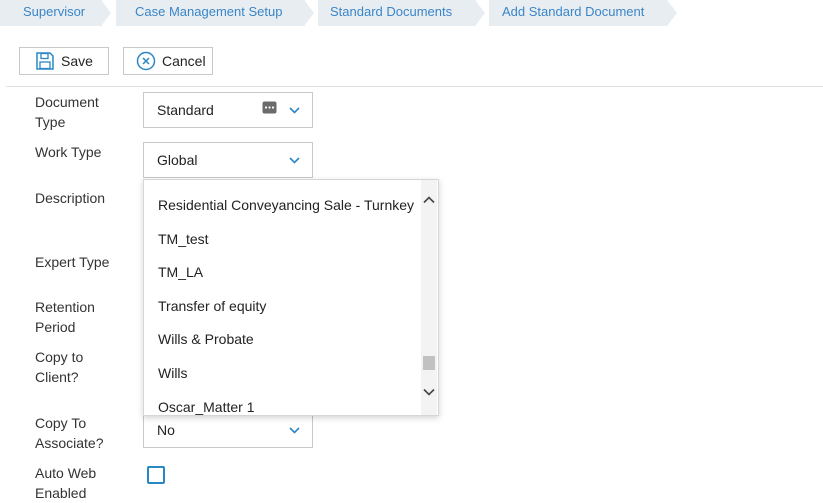 The image size is (823, 503). What do you see at coordinates (573, 11) in the screenshot?
I see `breadcrumb-label: Add Standard Document` at bounding box center [573, 11].